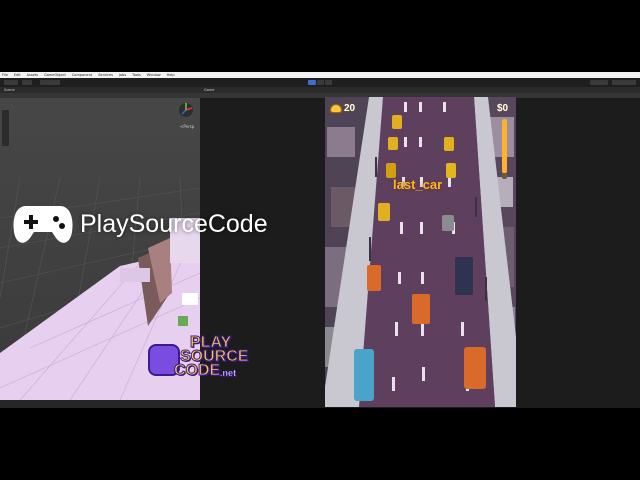  I want to click on account-dropdown, so click(11, 82).